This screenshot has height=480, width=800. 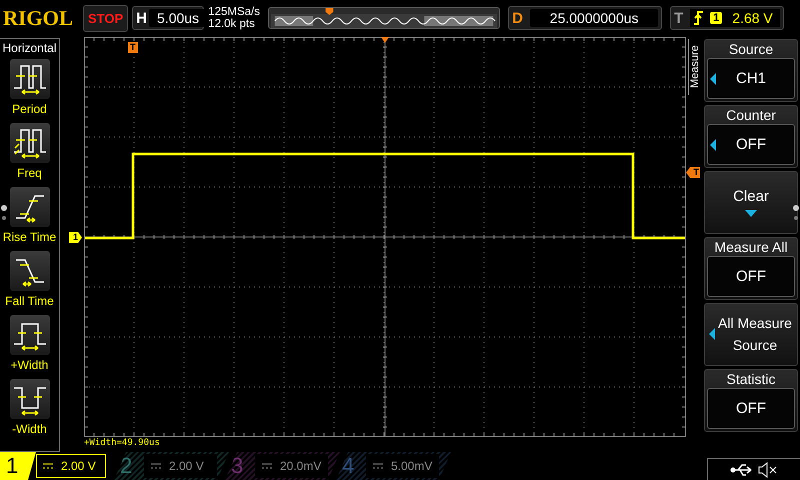 I want to click on menu-item-title: Counter, so click(x=751, y=115).